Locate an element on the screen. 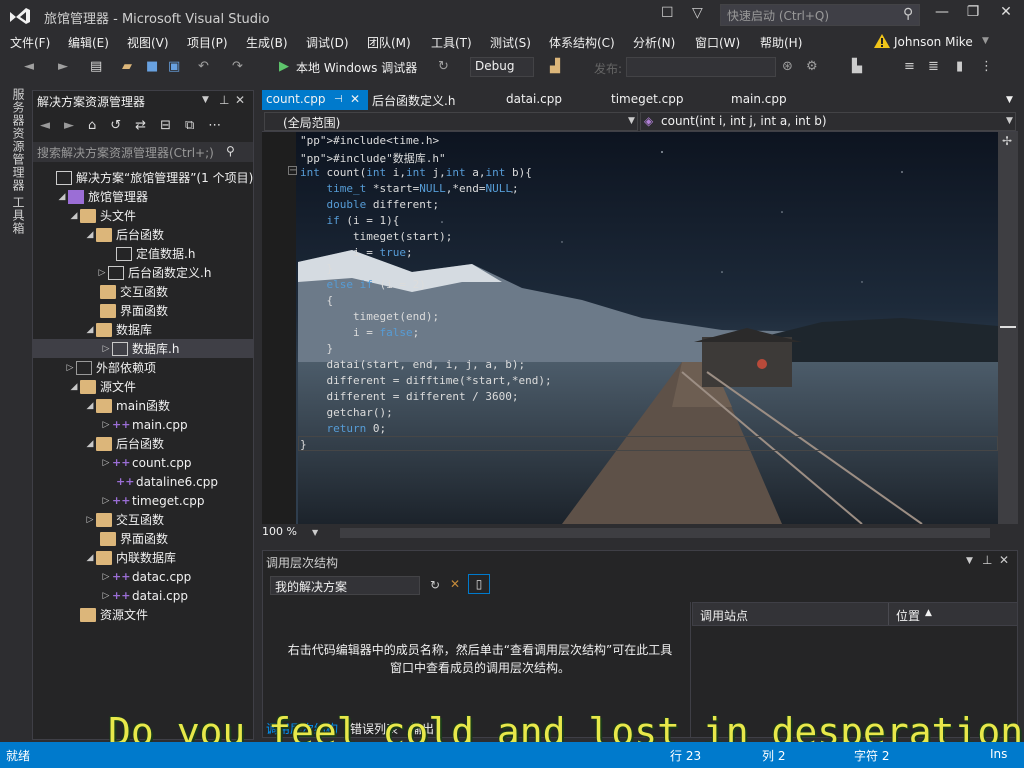 This screenshot has width=1024, height=768. filter-icon: ▽ is located at coordinates (697, 13).